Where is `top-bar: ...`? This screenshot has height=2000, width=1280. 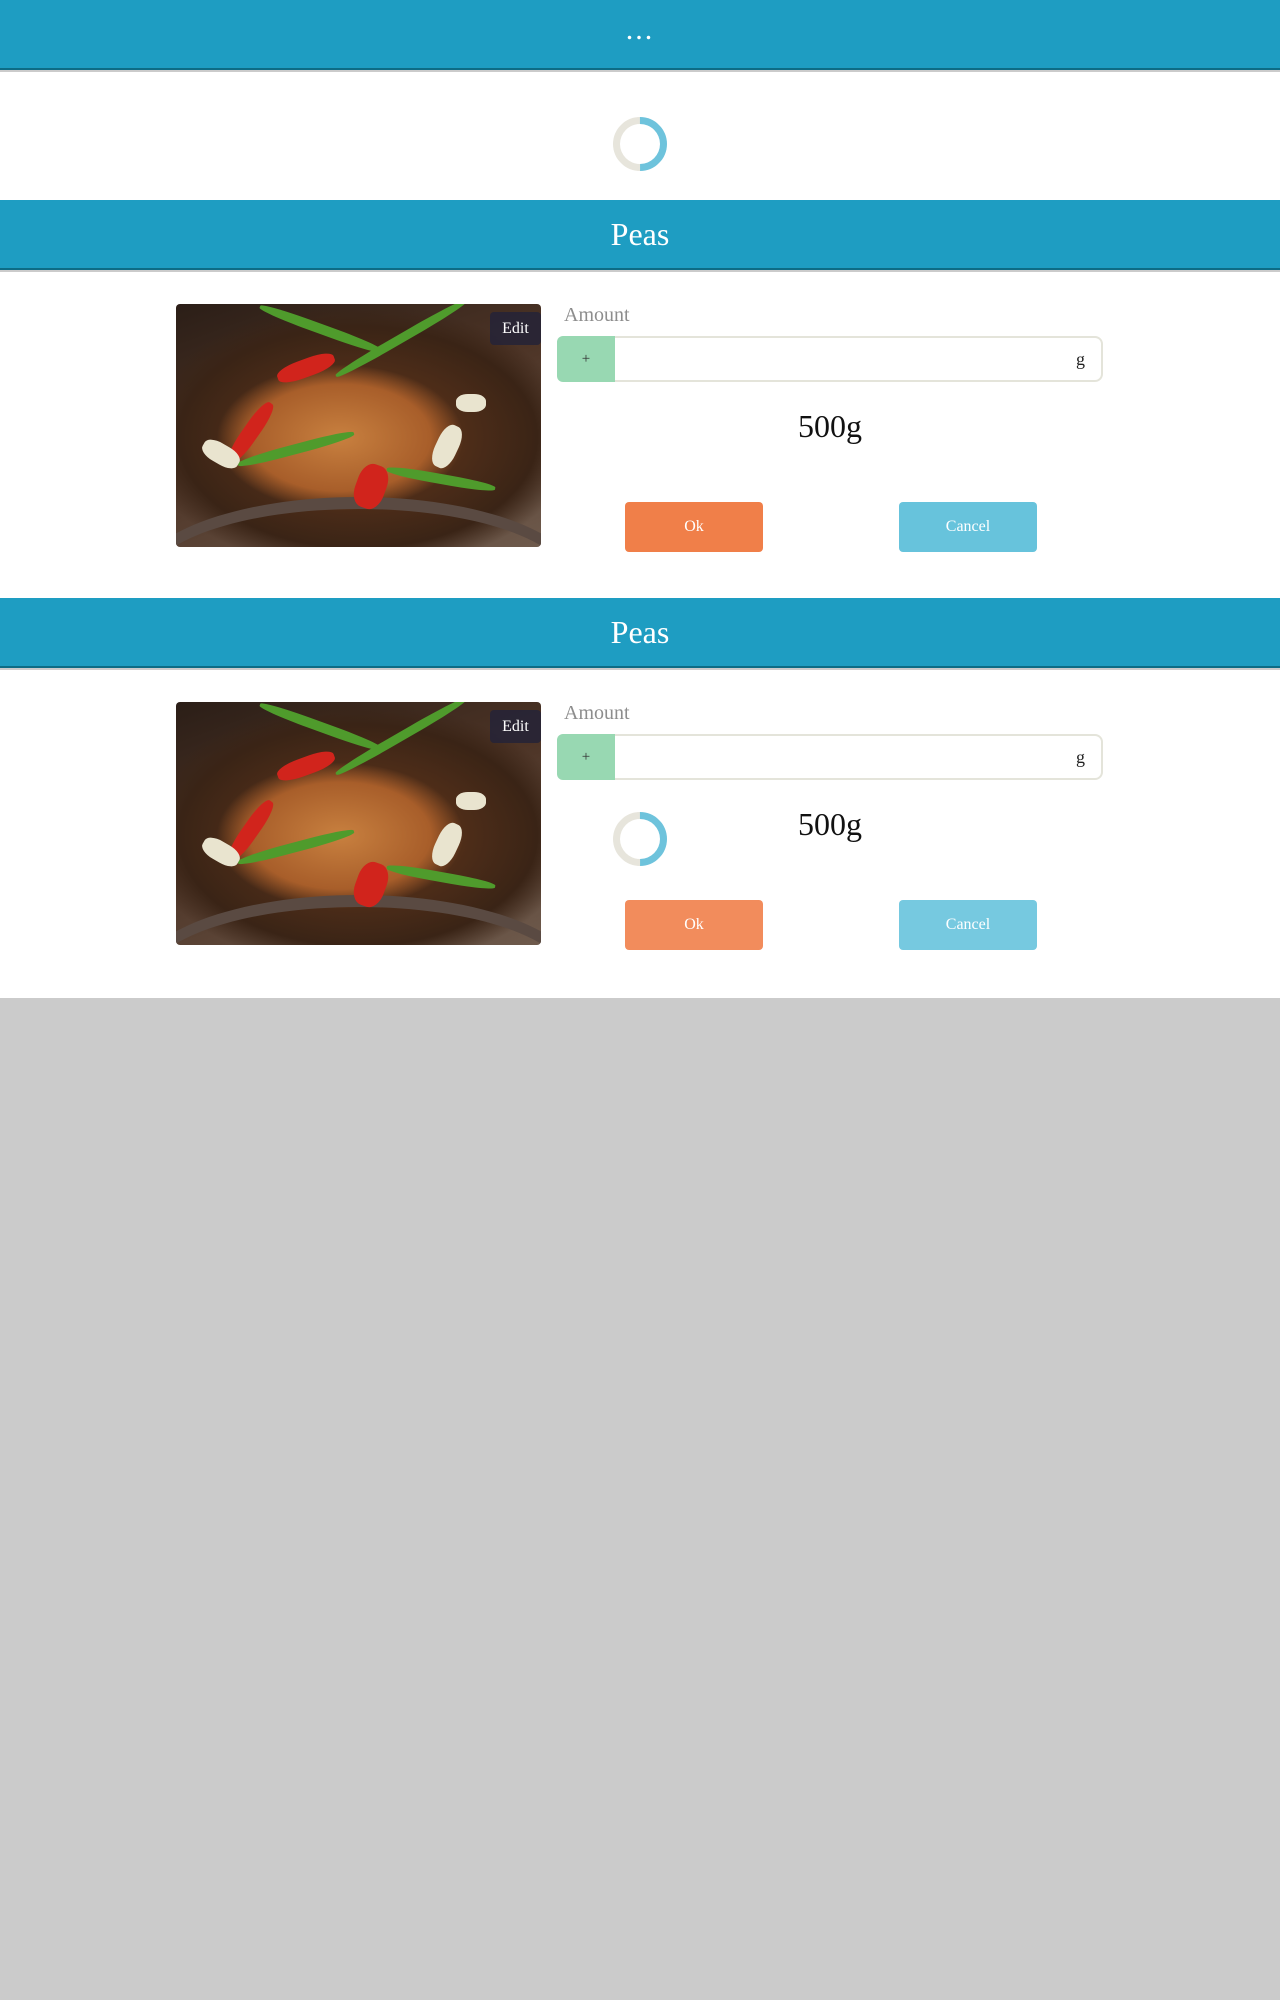
top-bar: ... is located at coordinates (640, 35).